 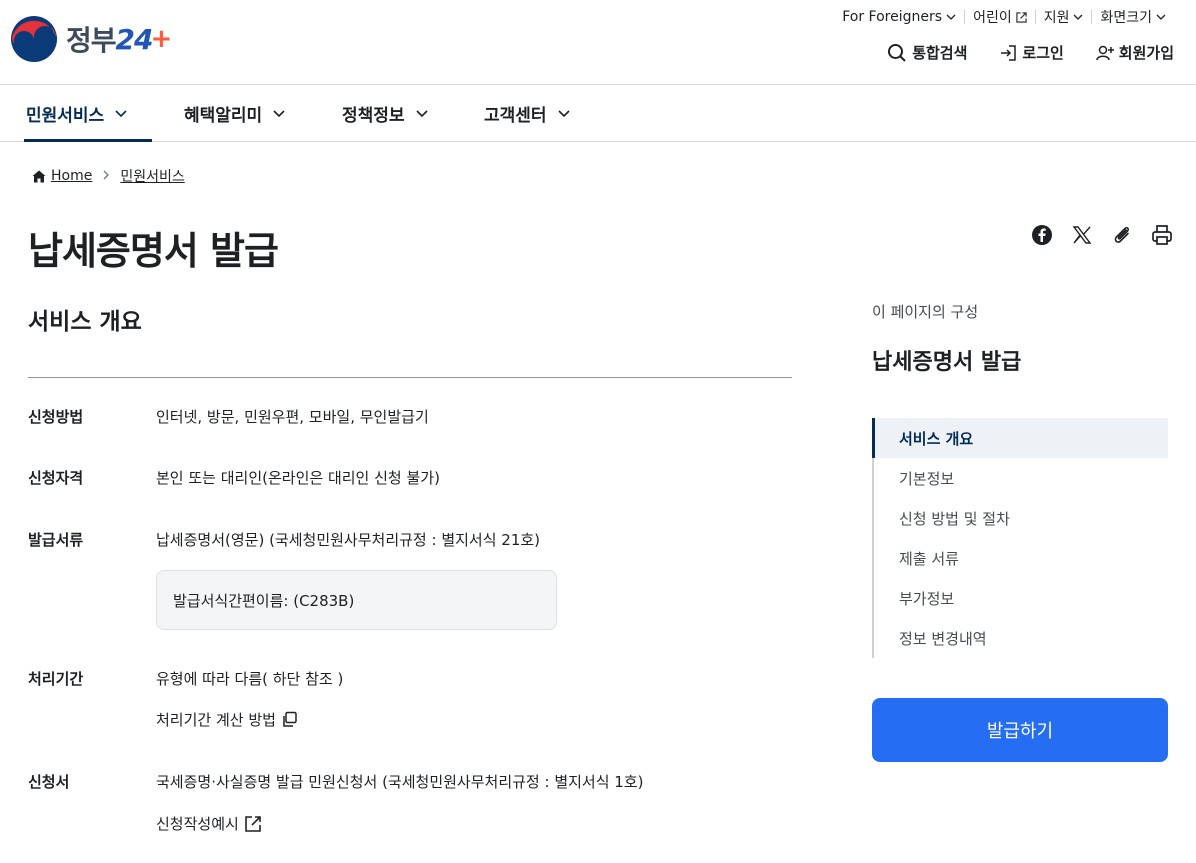 I want to click on toc-item-service-overview: 서비스 개요, so click(x=1020, y=438).